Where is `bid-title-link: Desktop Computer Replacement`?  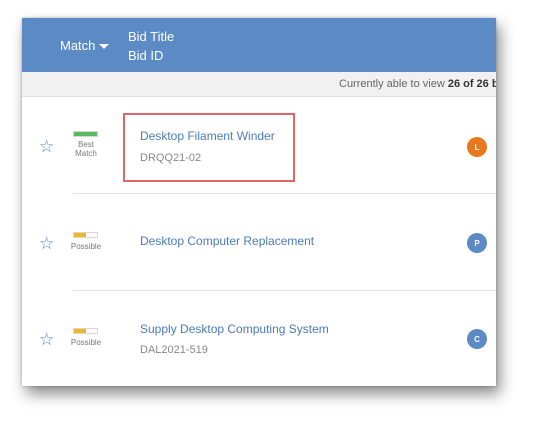
bid-title-link: Desktop Computer Replacement is located at coordinates (227, 241).